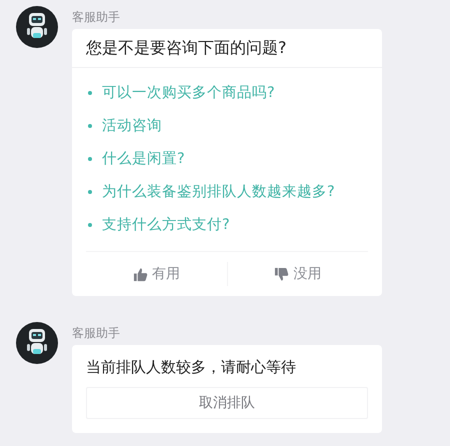 The width and height of the screenshot is (450, 446). I want to click on thumbs-up-icon, so click(140, 274).